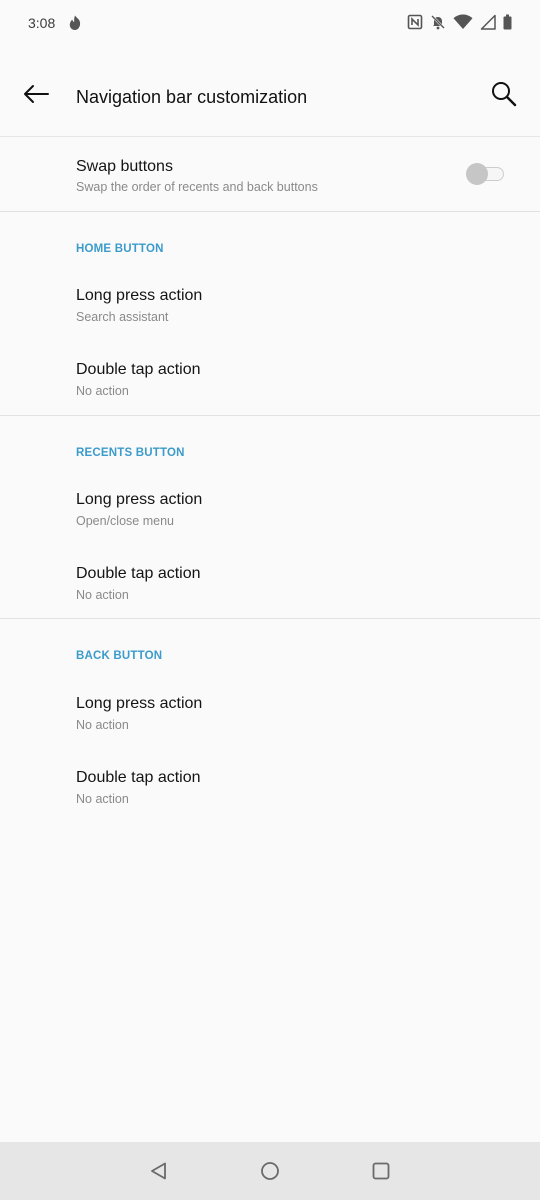  Describe the element at coordinates (270, 24) in the screenshot. I see `status-bar: 3:08` at that location.